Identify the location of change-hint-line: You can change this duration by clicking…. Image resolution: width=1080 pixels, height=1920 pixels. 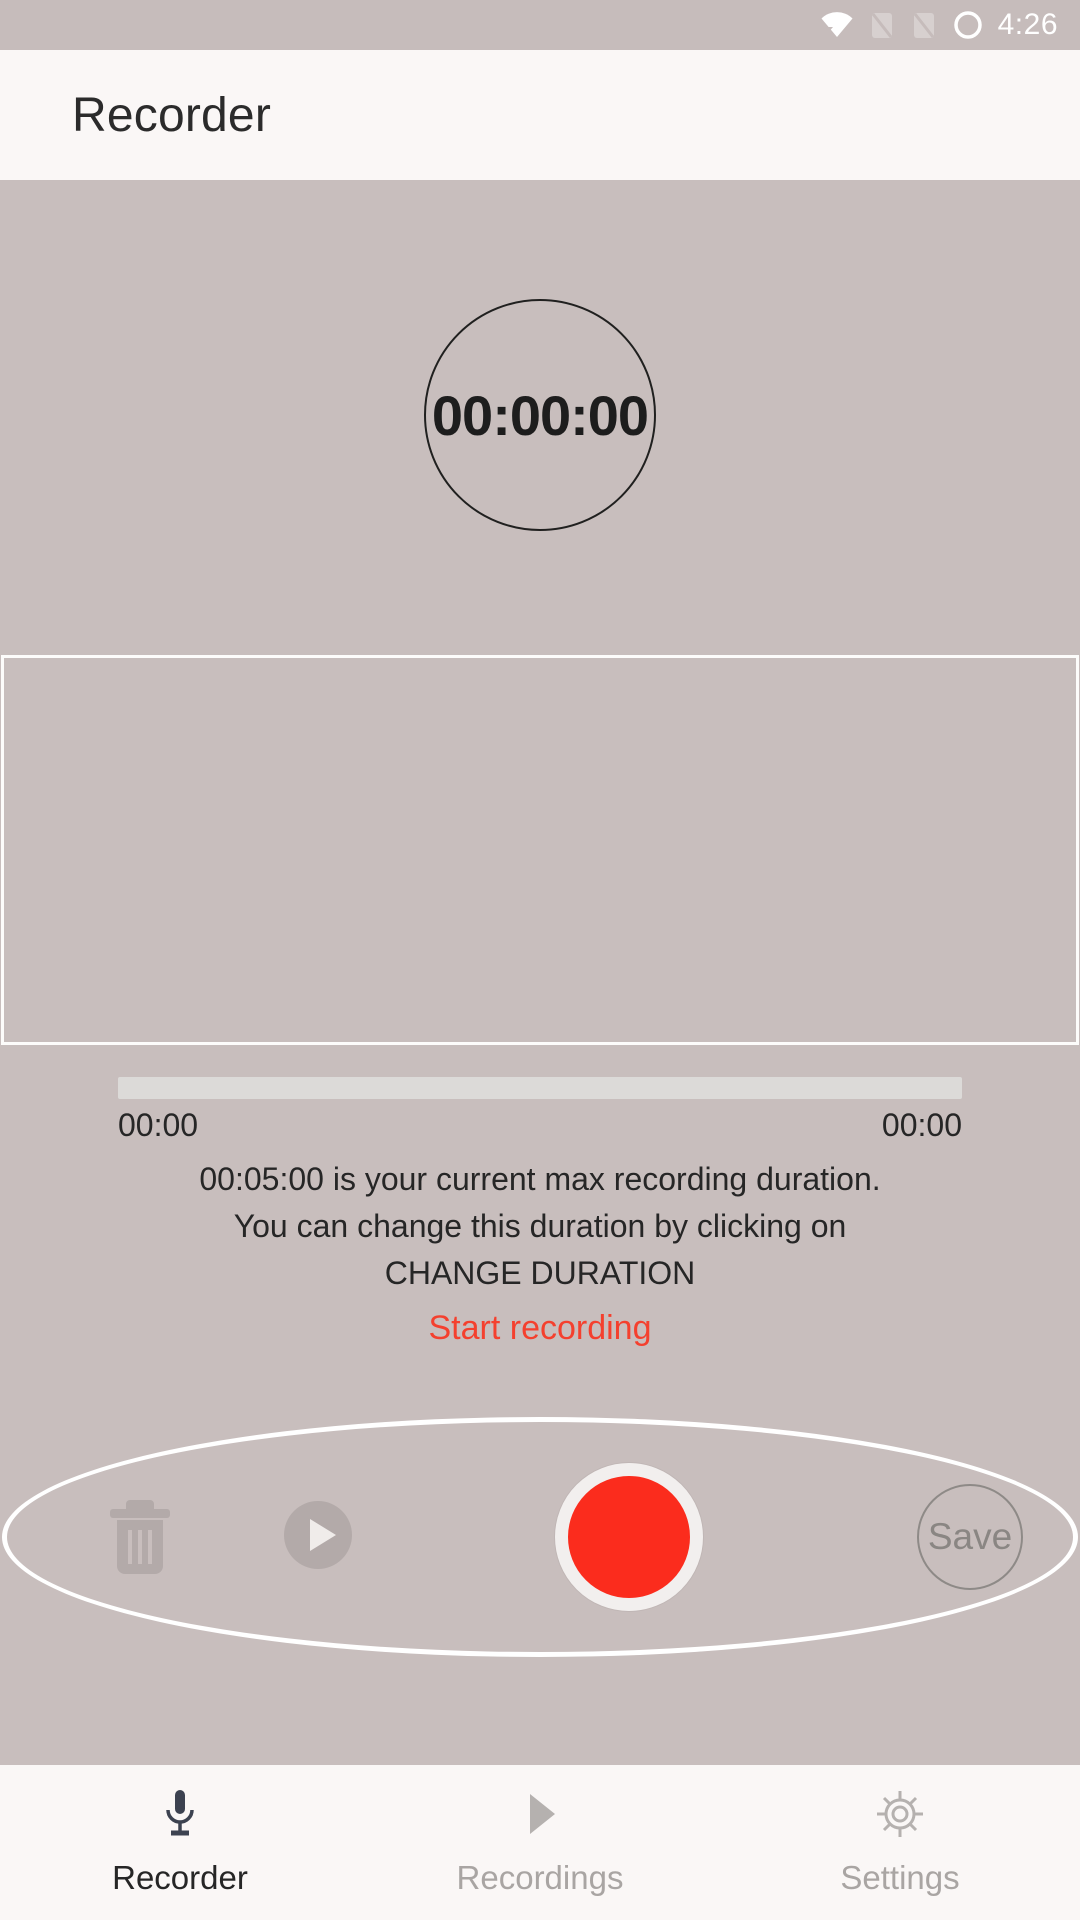
(540, 1226).